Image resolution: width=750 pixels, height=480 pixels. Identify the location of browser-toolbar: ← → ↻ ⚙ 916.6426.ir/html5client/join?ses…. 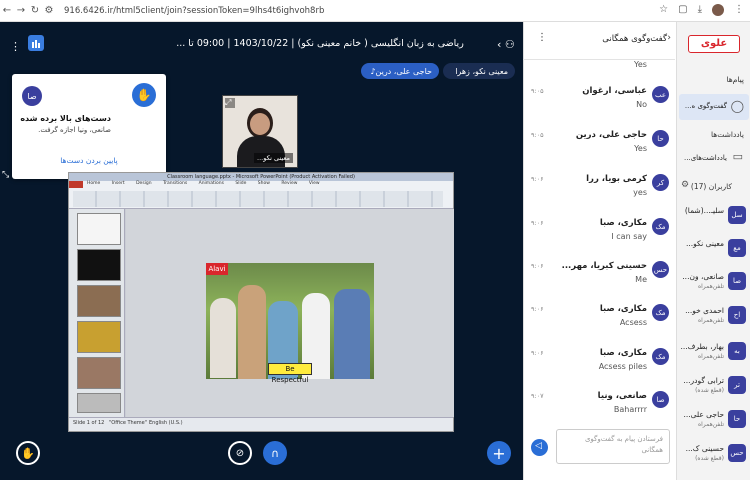
(375, 11).